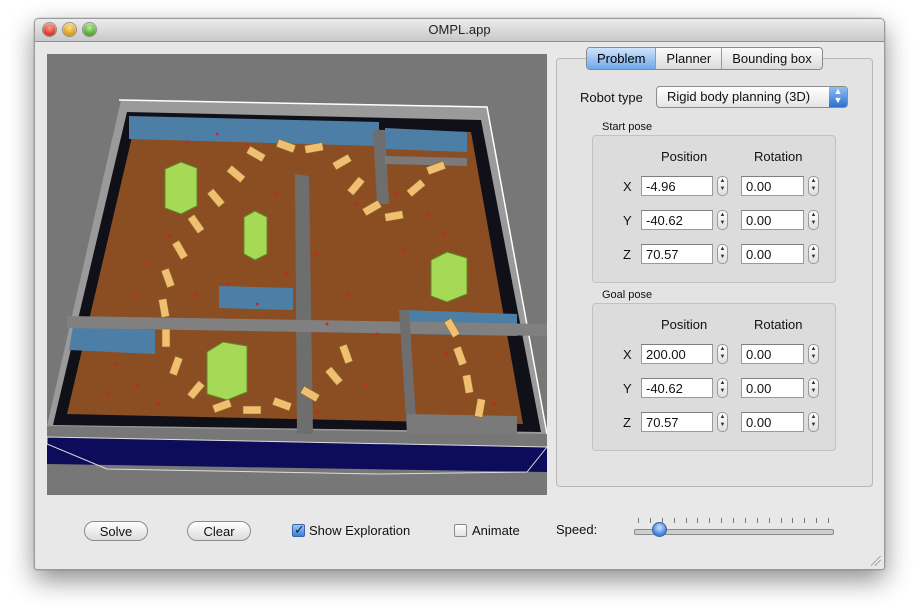  Describe the element at coordinates (772, 388) in the screenshot. I see `goal-y-rotation-input: 0.00` at that location.